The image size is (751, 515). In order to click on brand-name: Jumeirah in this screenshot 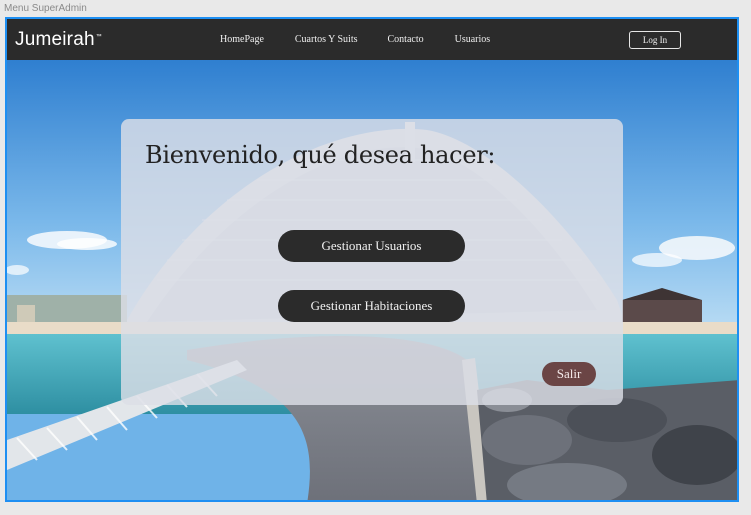, I will do `click(55, 39)`.